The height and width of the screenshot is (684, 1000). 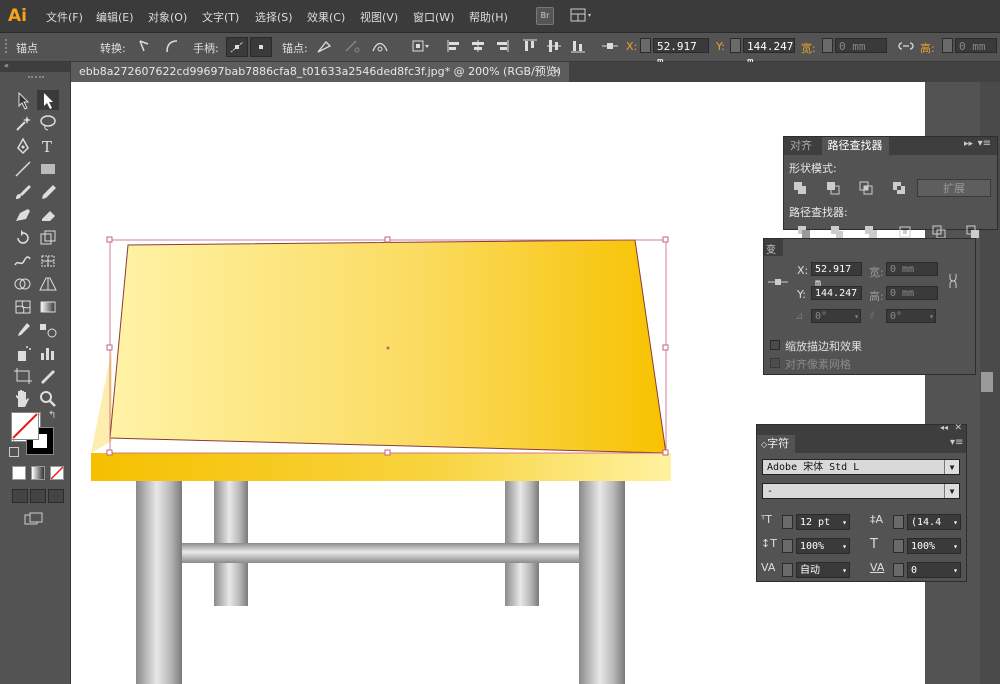 What do you see at coordinates (48, 376) in the screenshot?
I see `slice-tool-icon` at bounding box center [48, 376].